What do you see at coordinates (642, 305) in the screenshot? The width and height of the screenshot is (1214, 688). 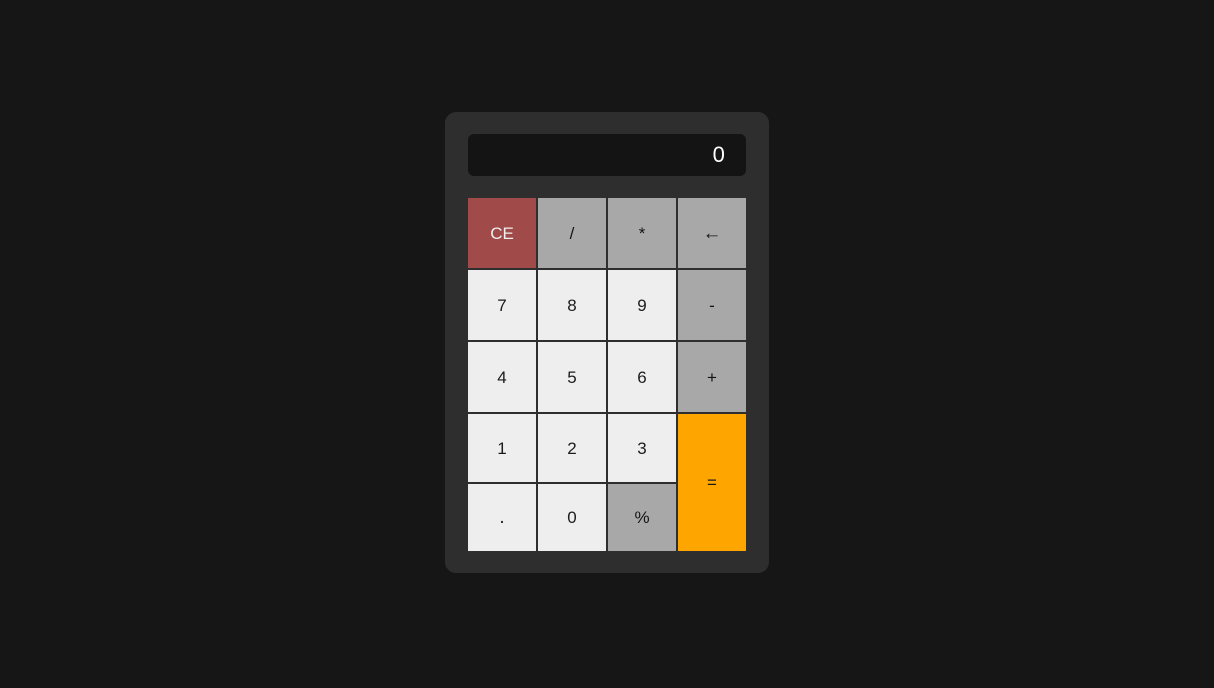 I see `digit-9-key: 9` at bounding box center [642, 305].